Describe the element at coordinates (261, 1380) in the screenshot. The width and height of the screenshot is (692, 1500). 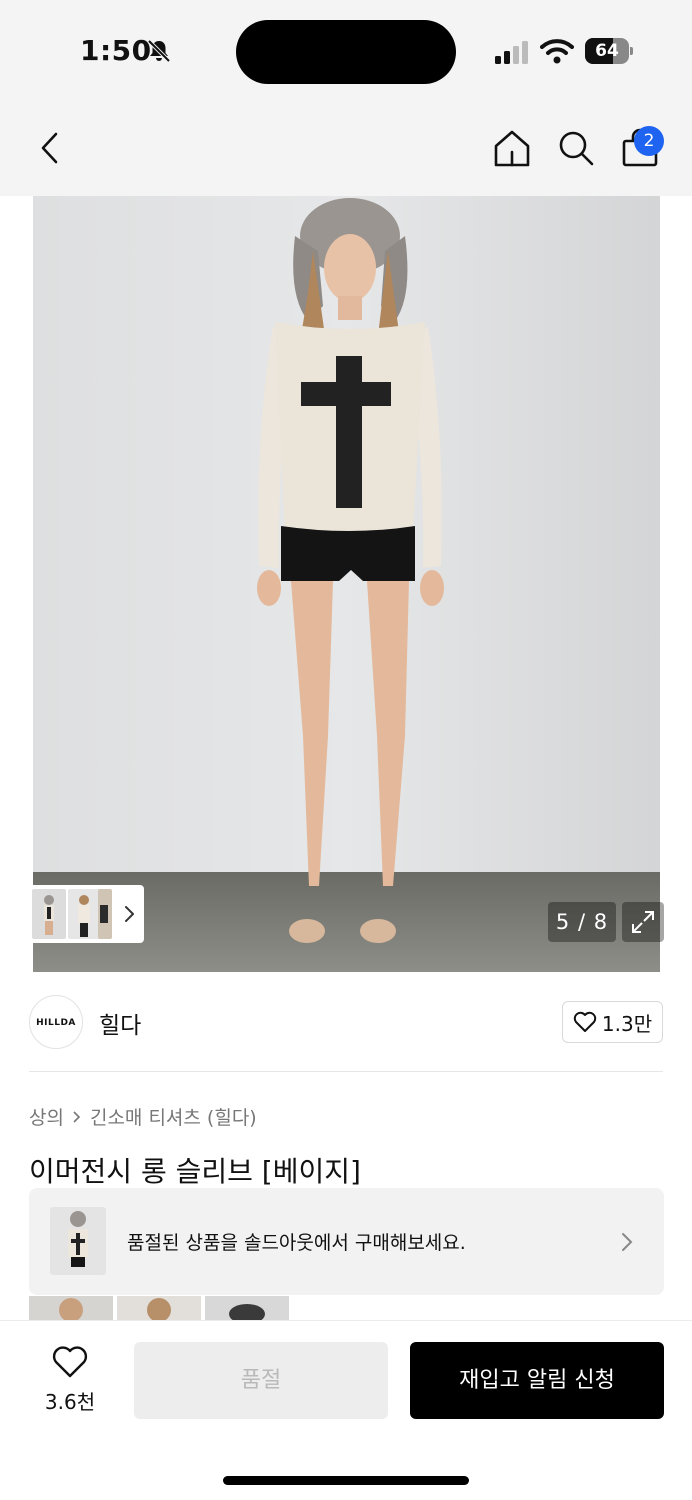
I see `soldout-button: 품절` at that location.